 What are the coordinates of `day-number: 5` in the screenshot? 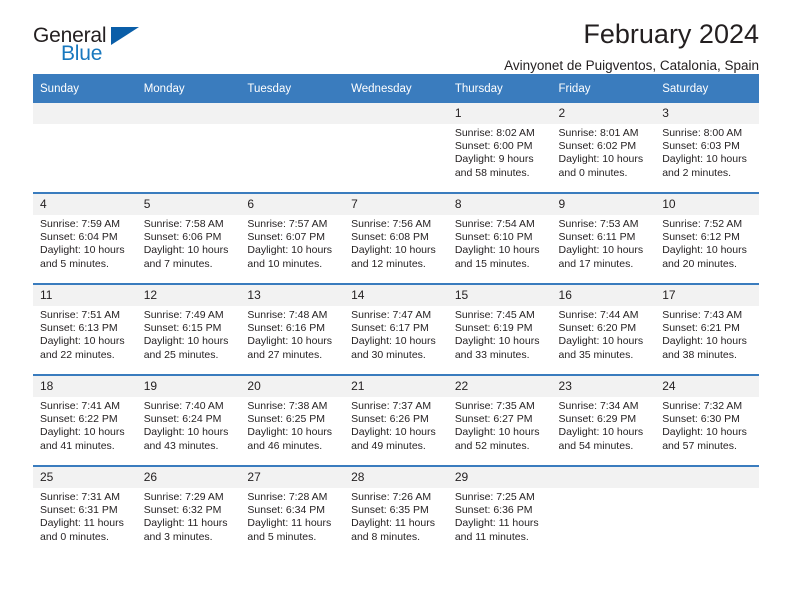 It's located at (188, 204).